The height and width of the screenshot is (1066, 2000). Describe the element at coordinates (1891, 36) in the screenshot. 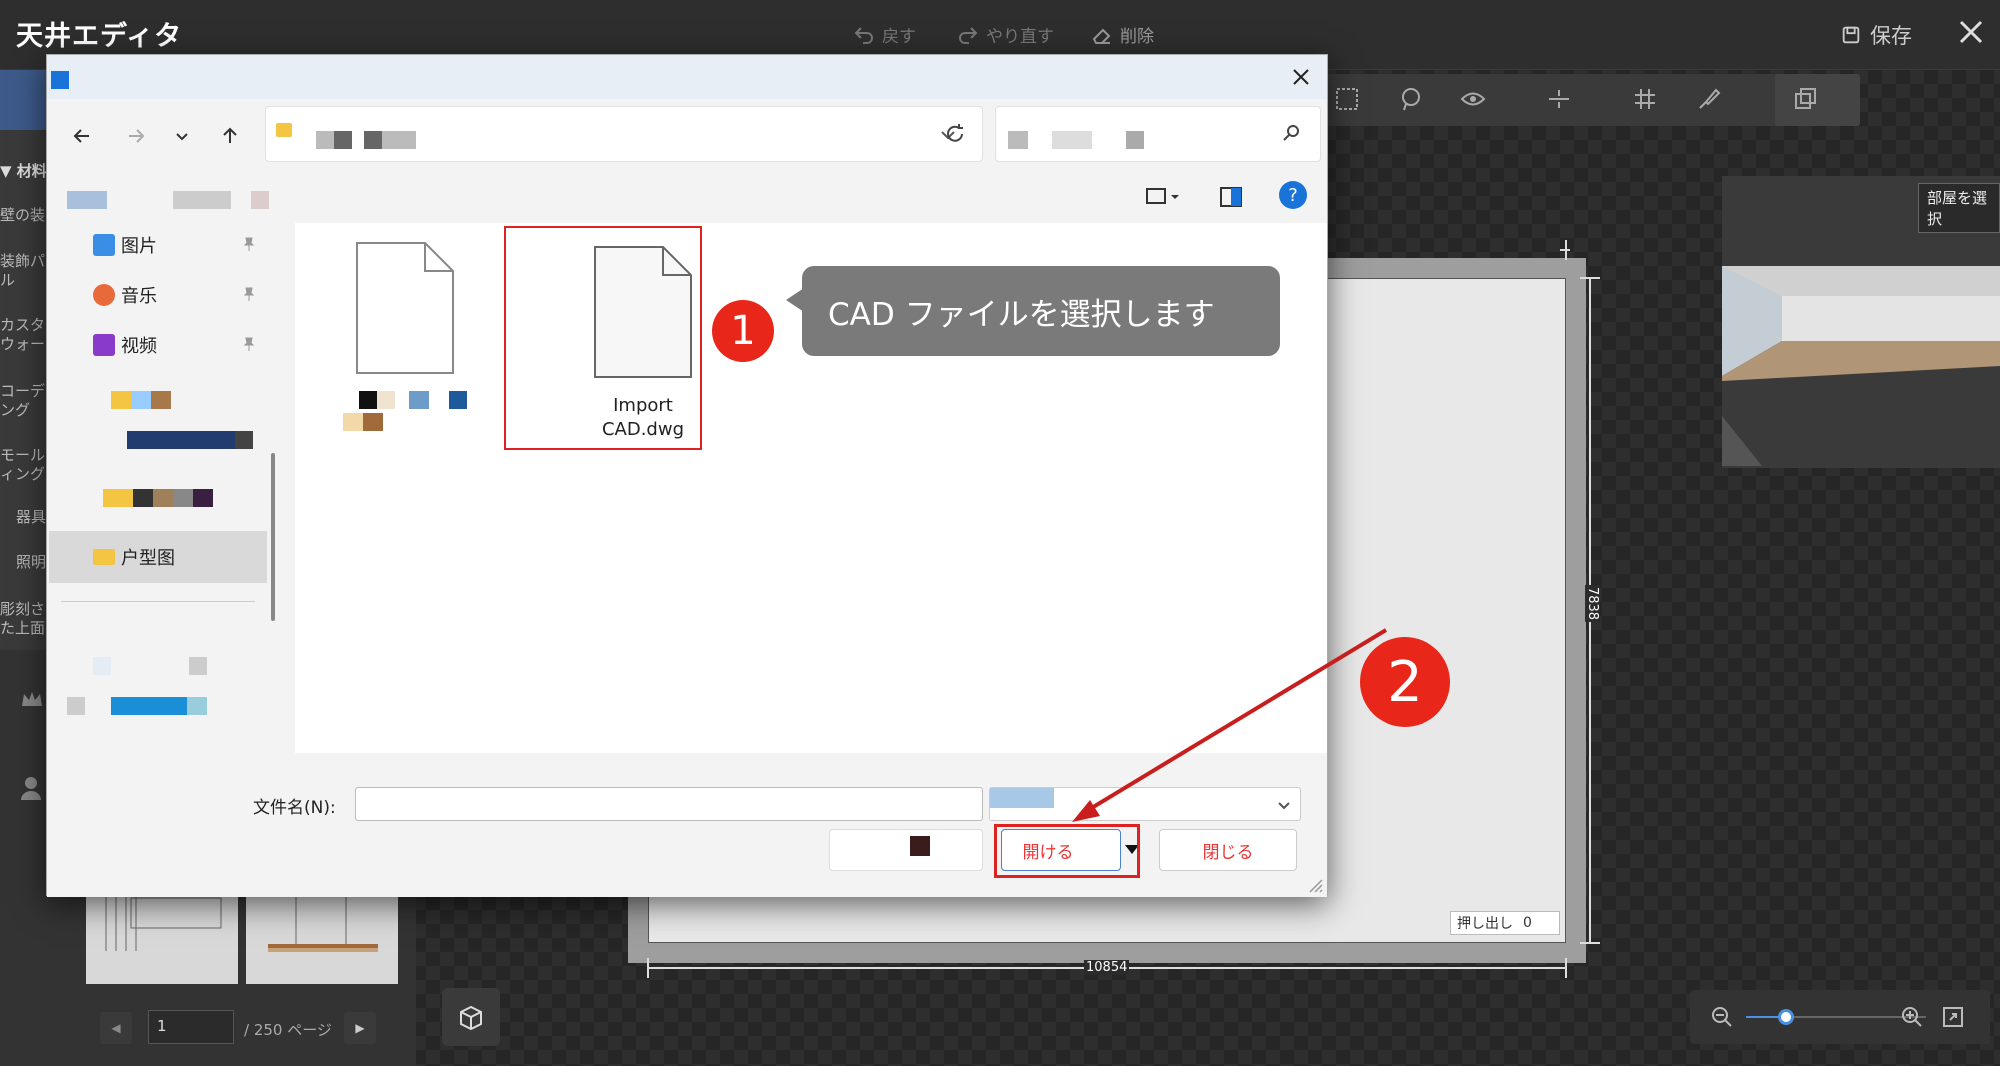

I see `save-label: 保存` at that location.